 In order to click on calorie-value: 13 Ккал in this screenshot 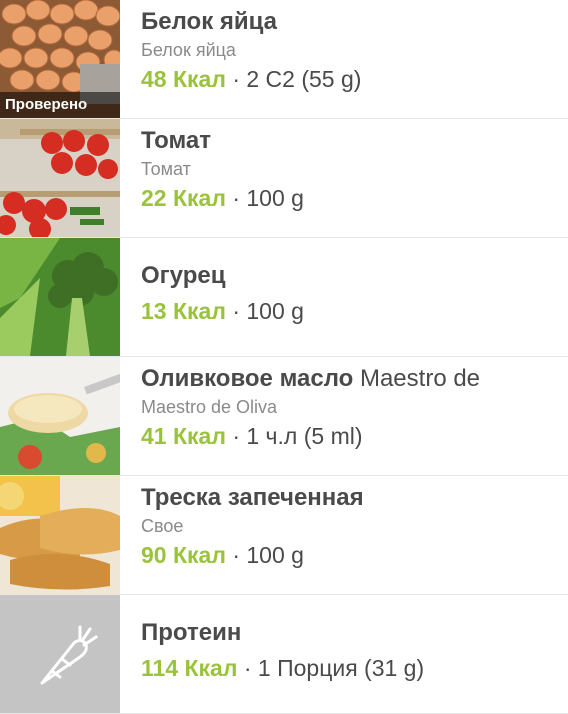, I will do `click(183, 311)`.